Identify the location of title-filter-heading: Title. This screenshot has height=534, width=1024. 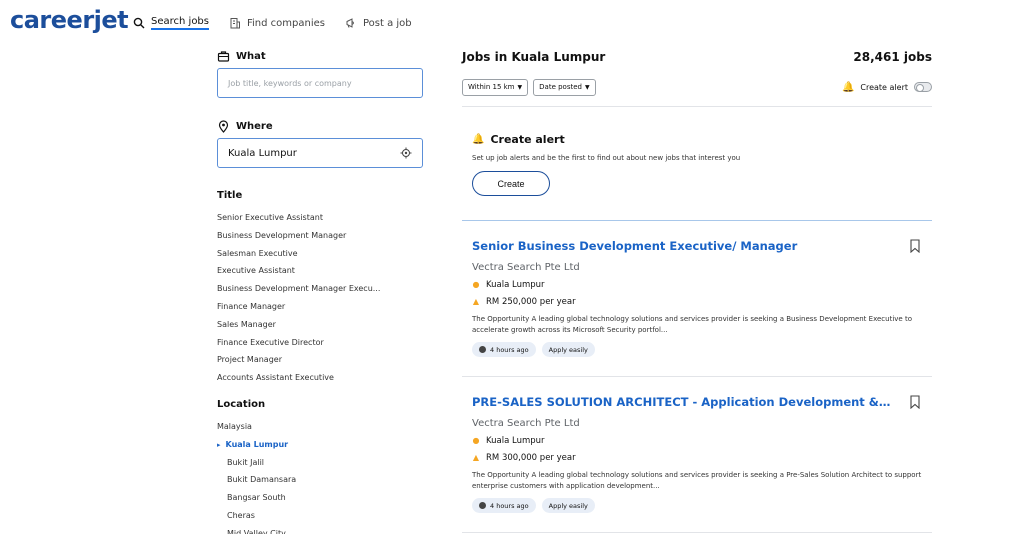
(230, 195).